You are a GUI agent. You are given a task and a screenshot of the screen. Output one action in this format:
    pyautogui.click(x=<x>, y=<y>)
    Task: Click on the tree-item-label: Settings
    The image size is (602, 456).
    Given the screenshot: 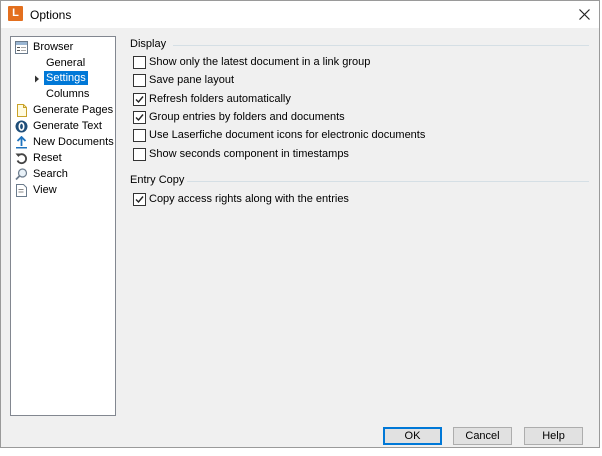 What is the action you would take?
    pyautogui.click(x=66, y=78)
    